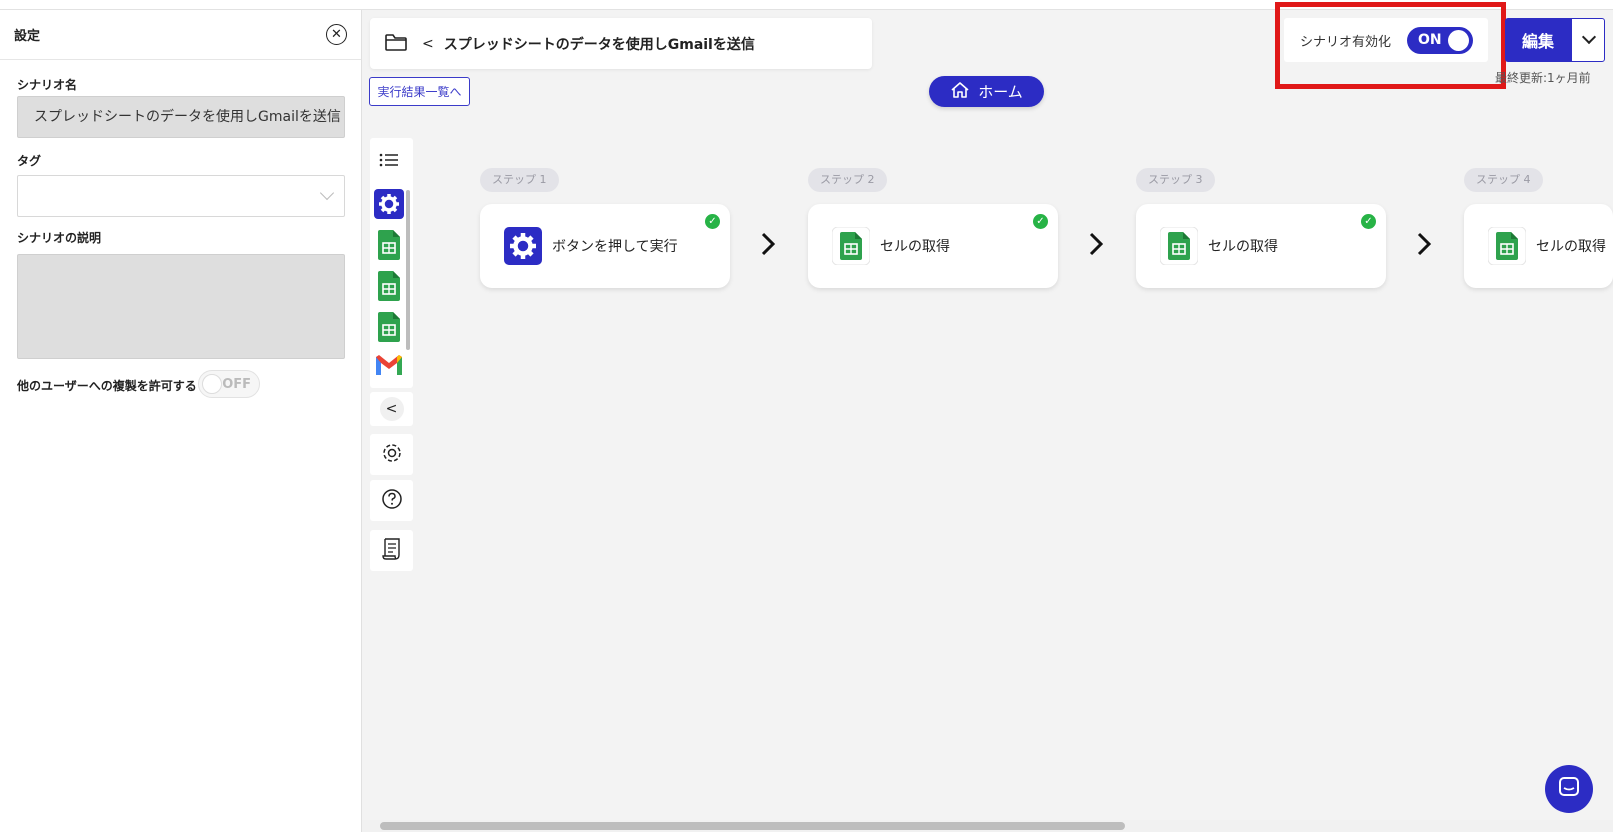 Image resolution: width=1613 pixels, height=832 pixels. Describe the element at coordinates (599, 44) in the screenshot. I see `scenario-title: スプレッドシートのデータを使用しGmailを送信` at that location.